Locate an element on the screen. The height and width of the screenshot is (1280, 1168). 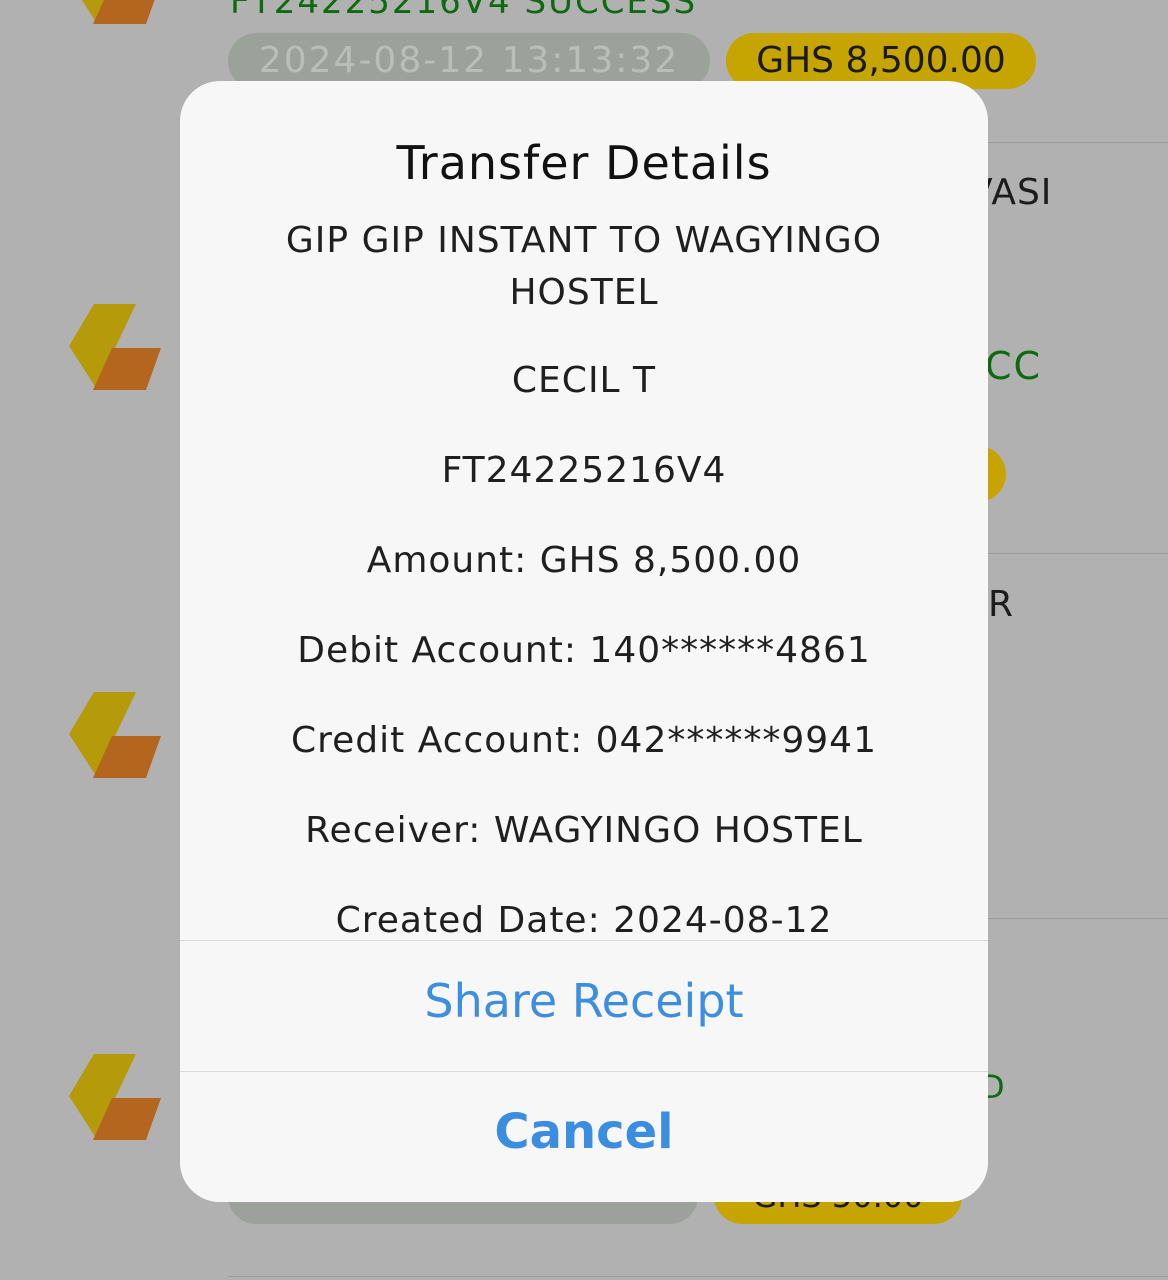
transfer-description: GIP GIP INSTANT TO WAGYINGO HOSTEL is located at coordinates (584, 266).